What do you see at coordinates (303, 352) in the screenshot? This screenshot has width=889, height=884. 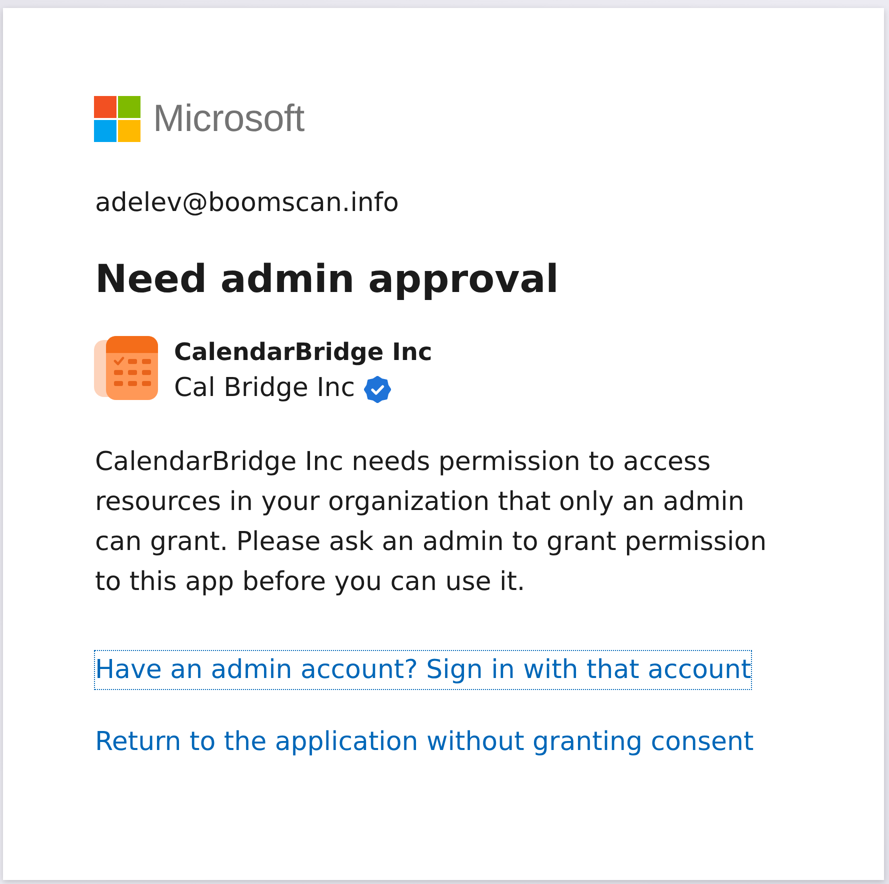 I see `app-name: CalendarBridge Inc` at bounding box center [303, 352].